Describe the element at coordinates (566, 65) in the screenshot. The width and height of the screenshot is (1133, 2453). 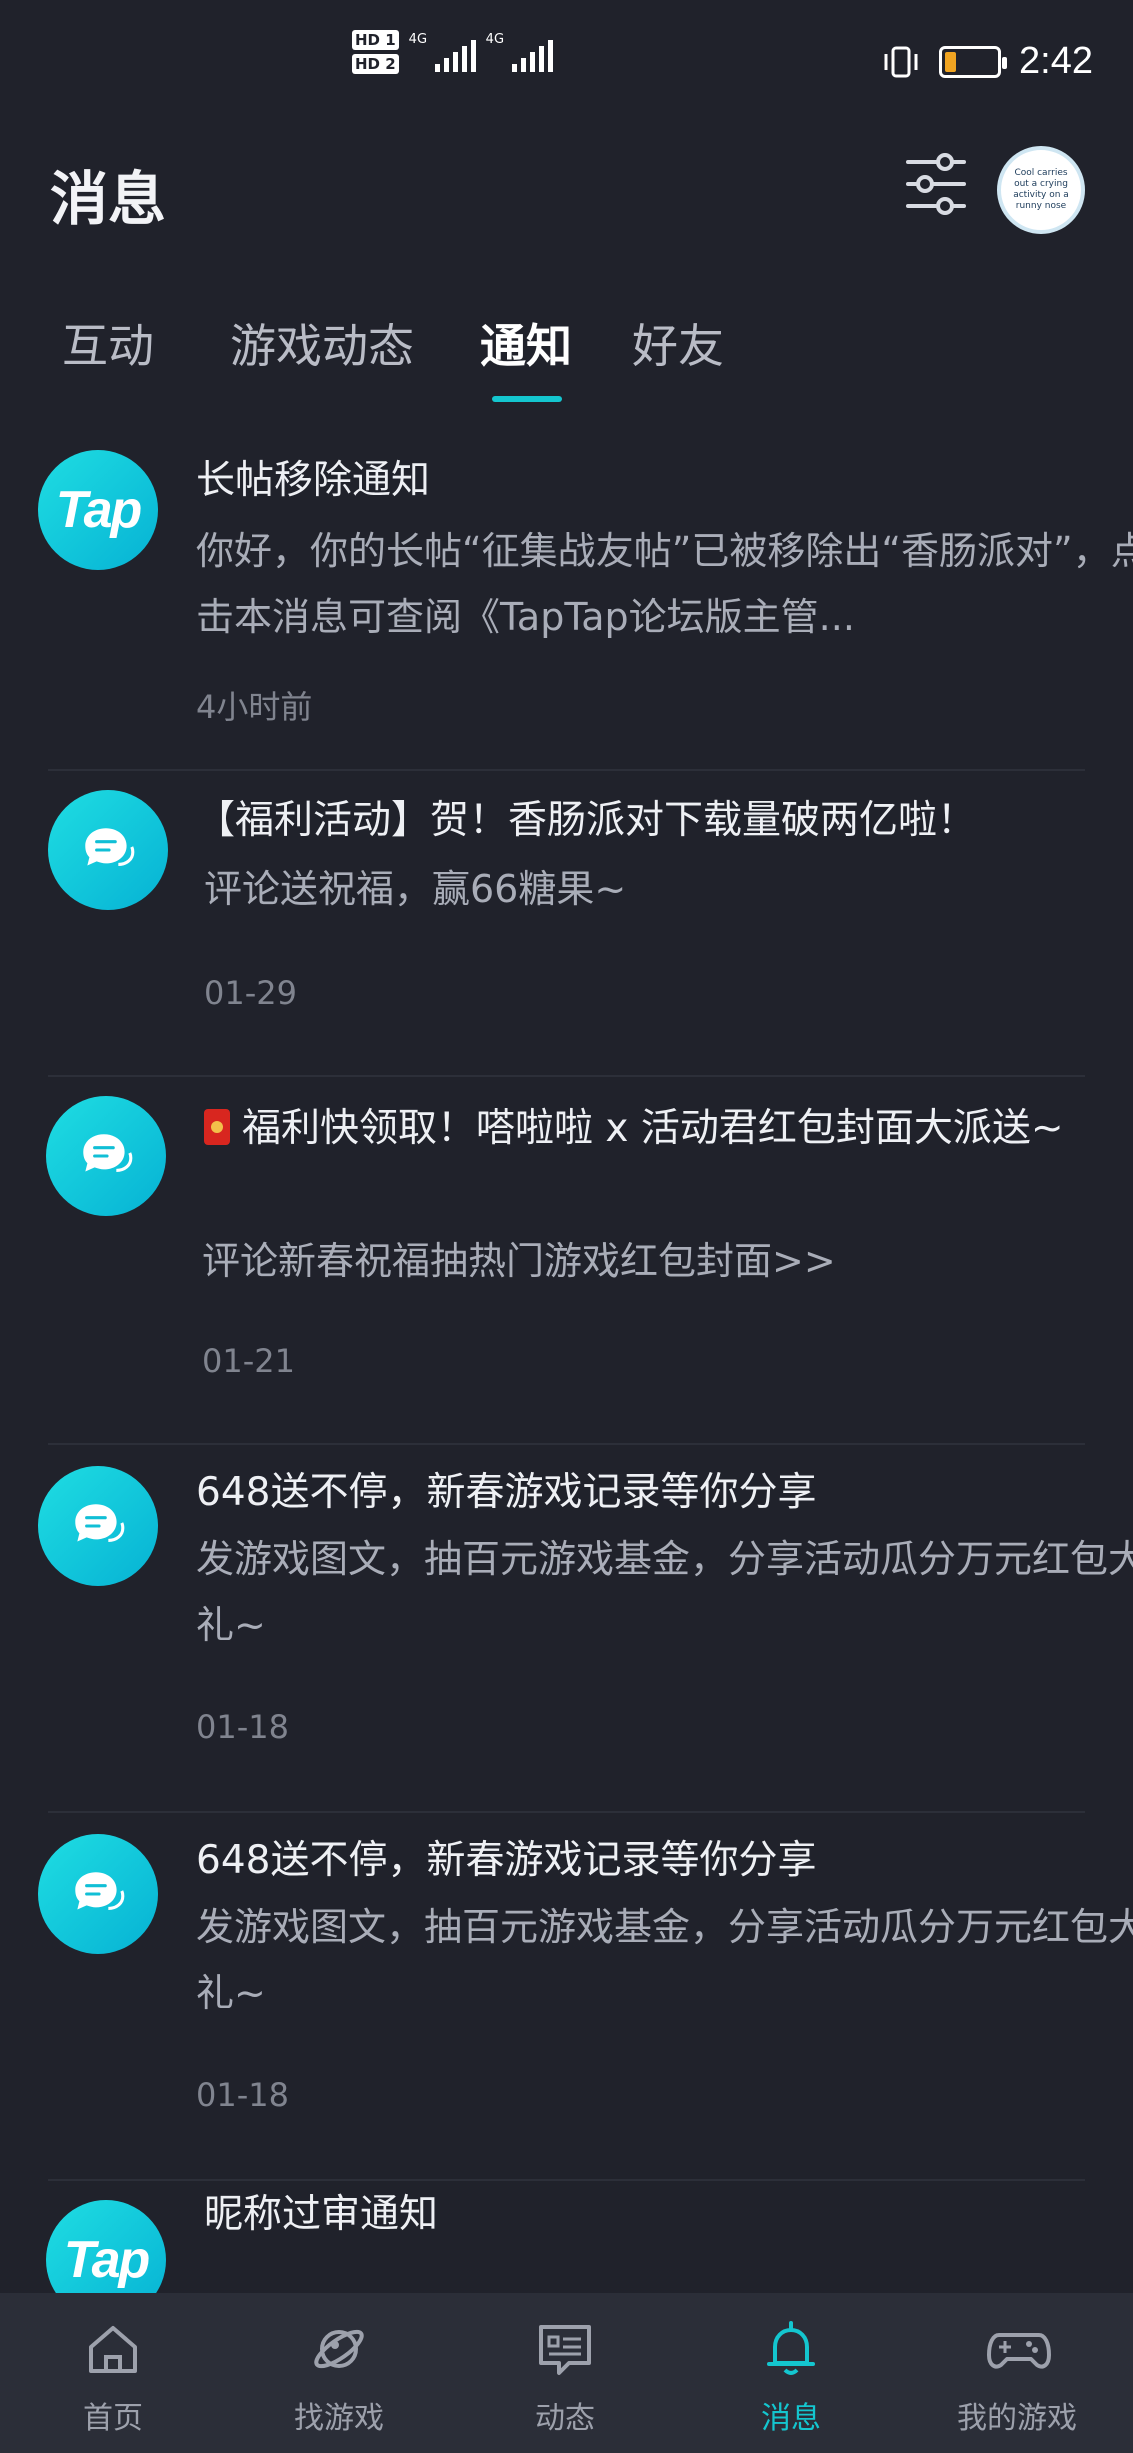
I see `status-bar: HD 1 HD 2 4G 4G 2:42` at that location.